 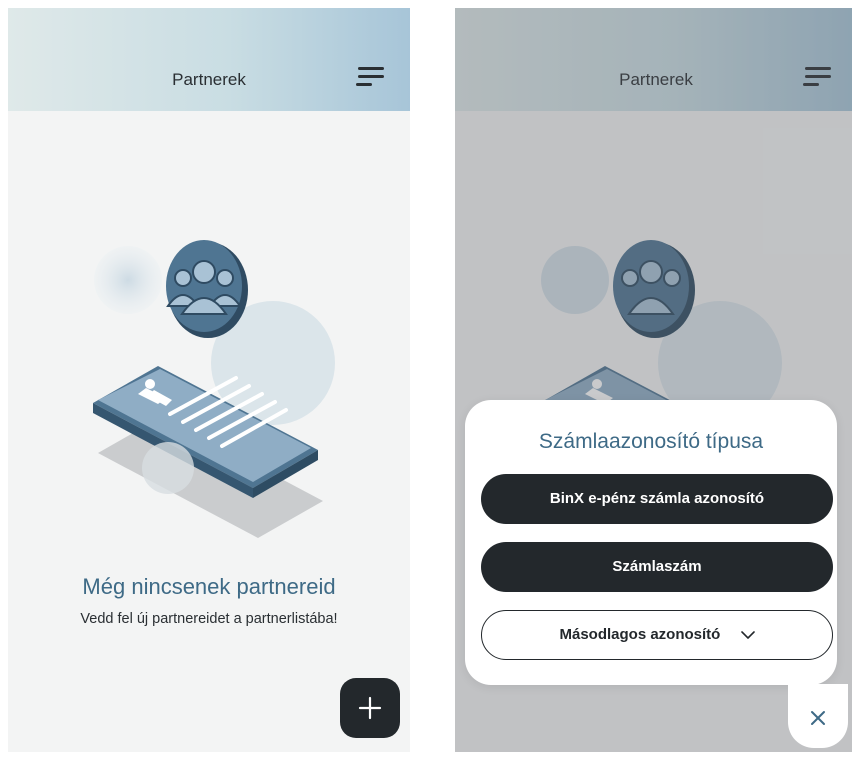 I want to click on menu-icon, so click(x=371, y=68).